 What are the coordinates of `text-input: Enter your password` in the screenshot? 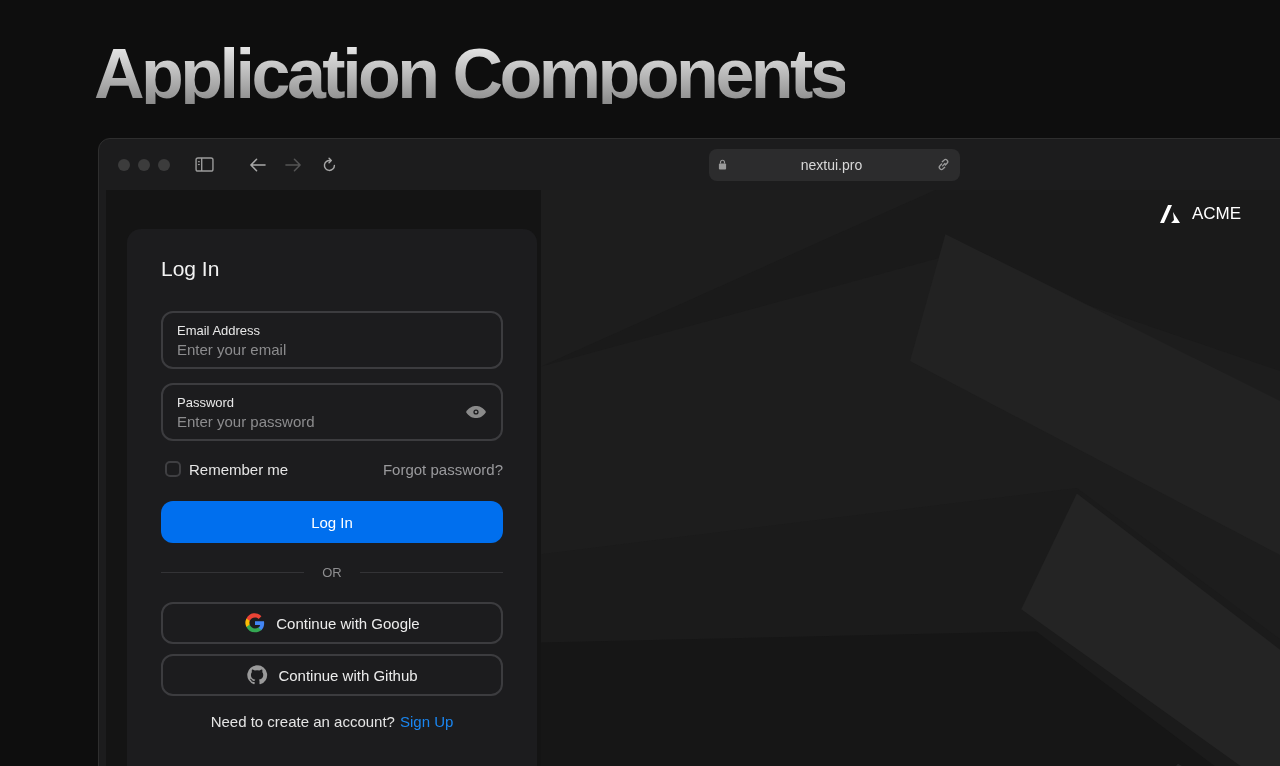 It's located at (321, 421).